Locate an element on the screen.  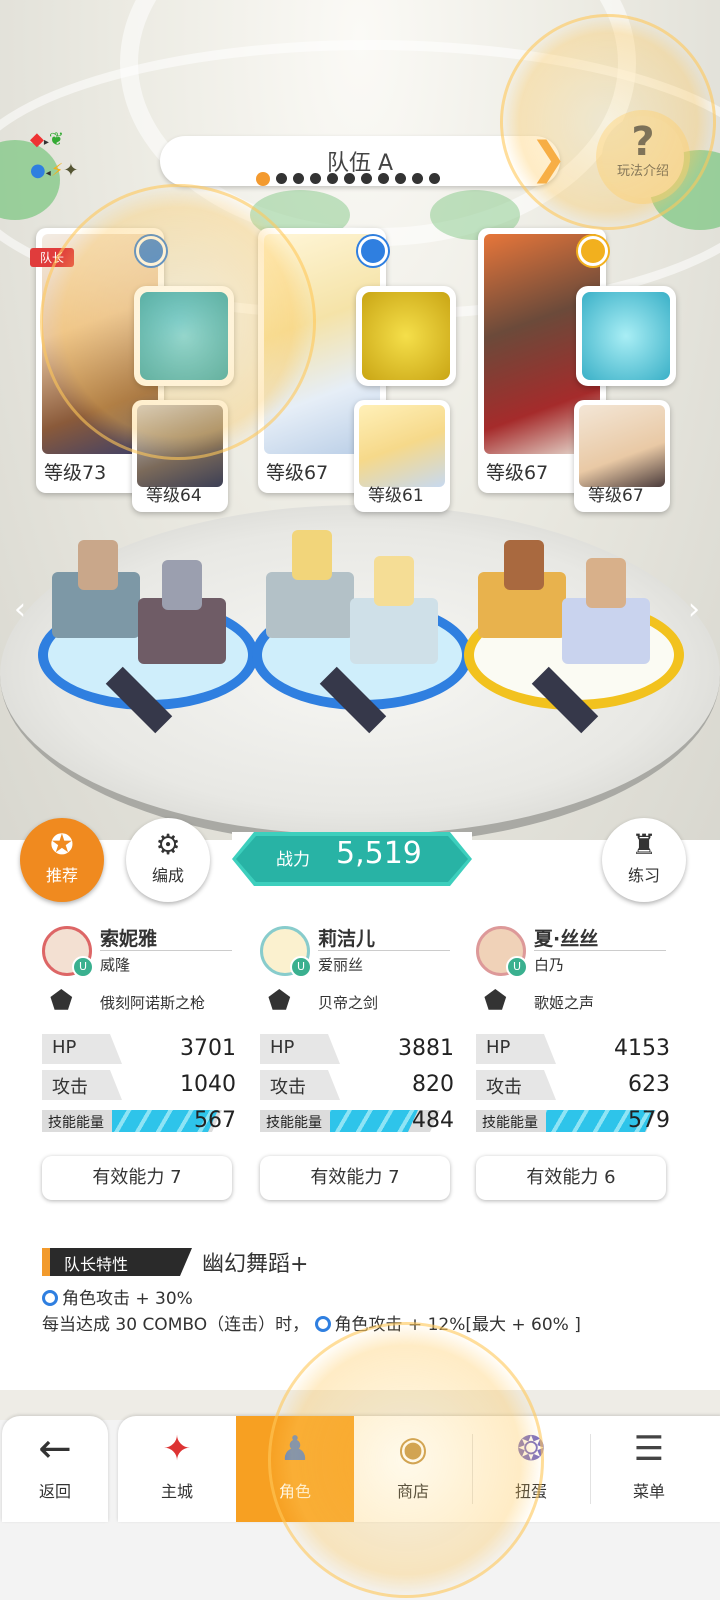
nav-item-shop: ◉ 商店 is located at coordinates (413, 1469).